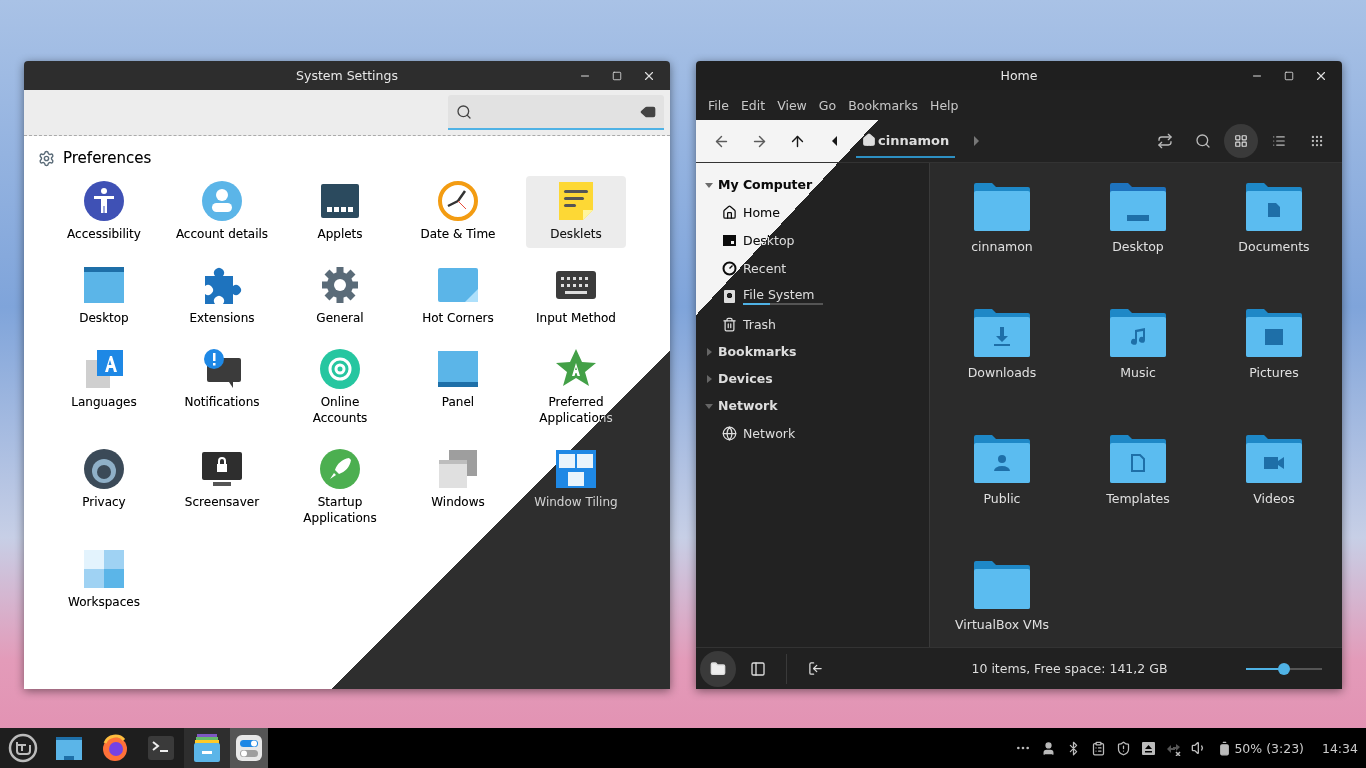 The height and width of the screenshot is (768, 1366). I want to click on menu-item: File, so click(718, 105).